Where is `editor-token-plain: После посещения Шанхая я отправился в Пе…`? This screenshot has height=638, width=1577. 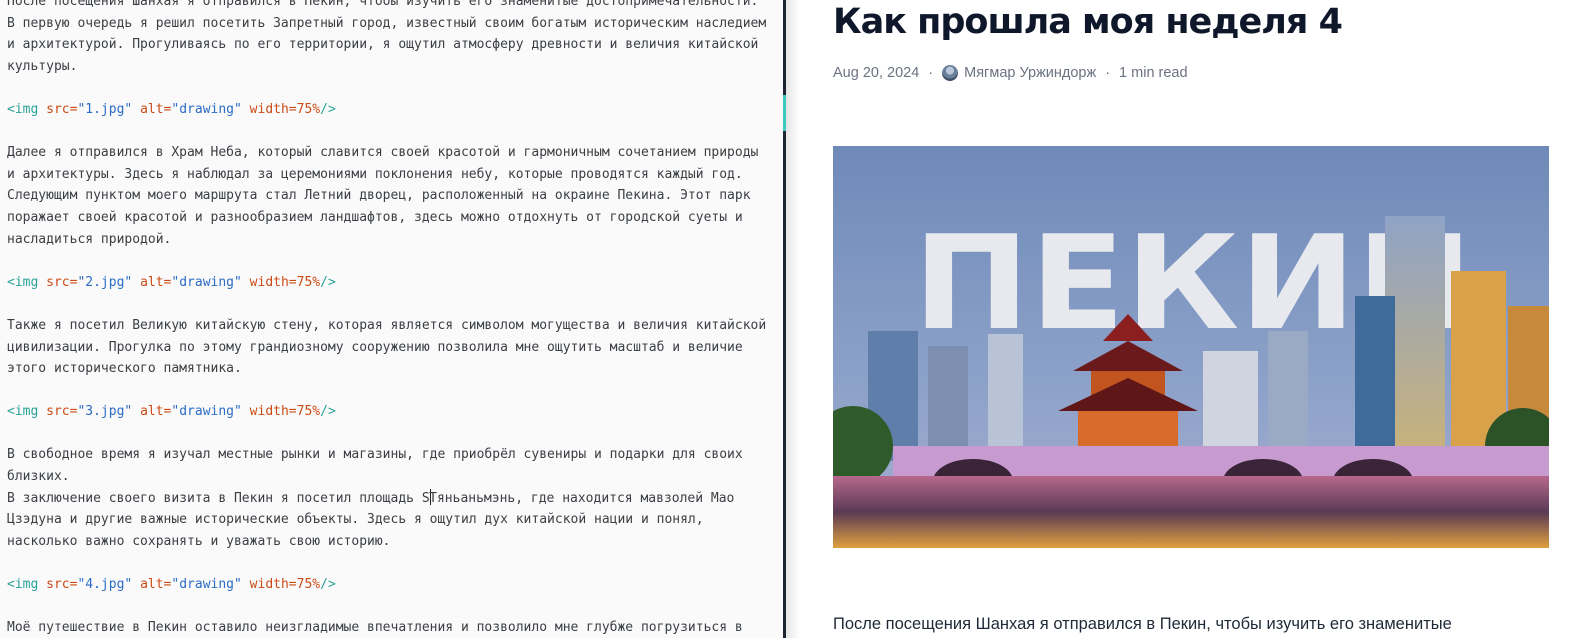 editor-token-plain: После посещения Шанхая я отправился в Пе… is located at coordinates (383, 4).